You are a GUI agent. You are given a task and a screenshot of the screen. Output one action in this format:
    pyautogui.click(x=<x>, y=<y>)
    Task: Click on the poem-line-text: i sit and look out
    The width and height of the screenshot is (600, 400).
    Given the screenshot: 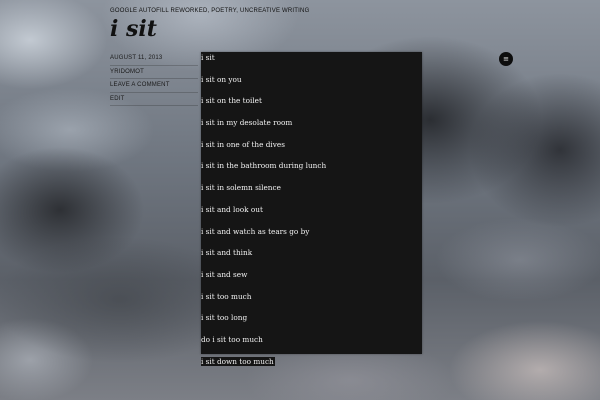 What is the action you would take?
    pyautogui.click(x=232, y=209)
    